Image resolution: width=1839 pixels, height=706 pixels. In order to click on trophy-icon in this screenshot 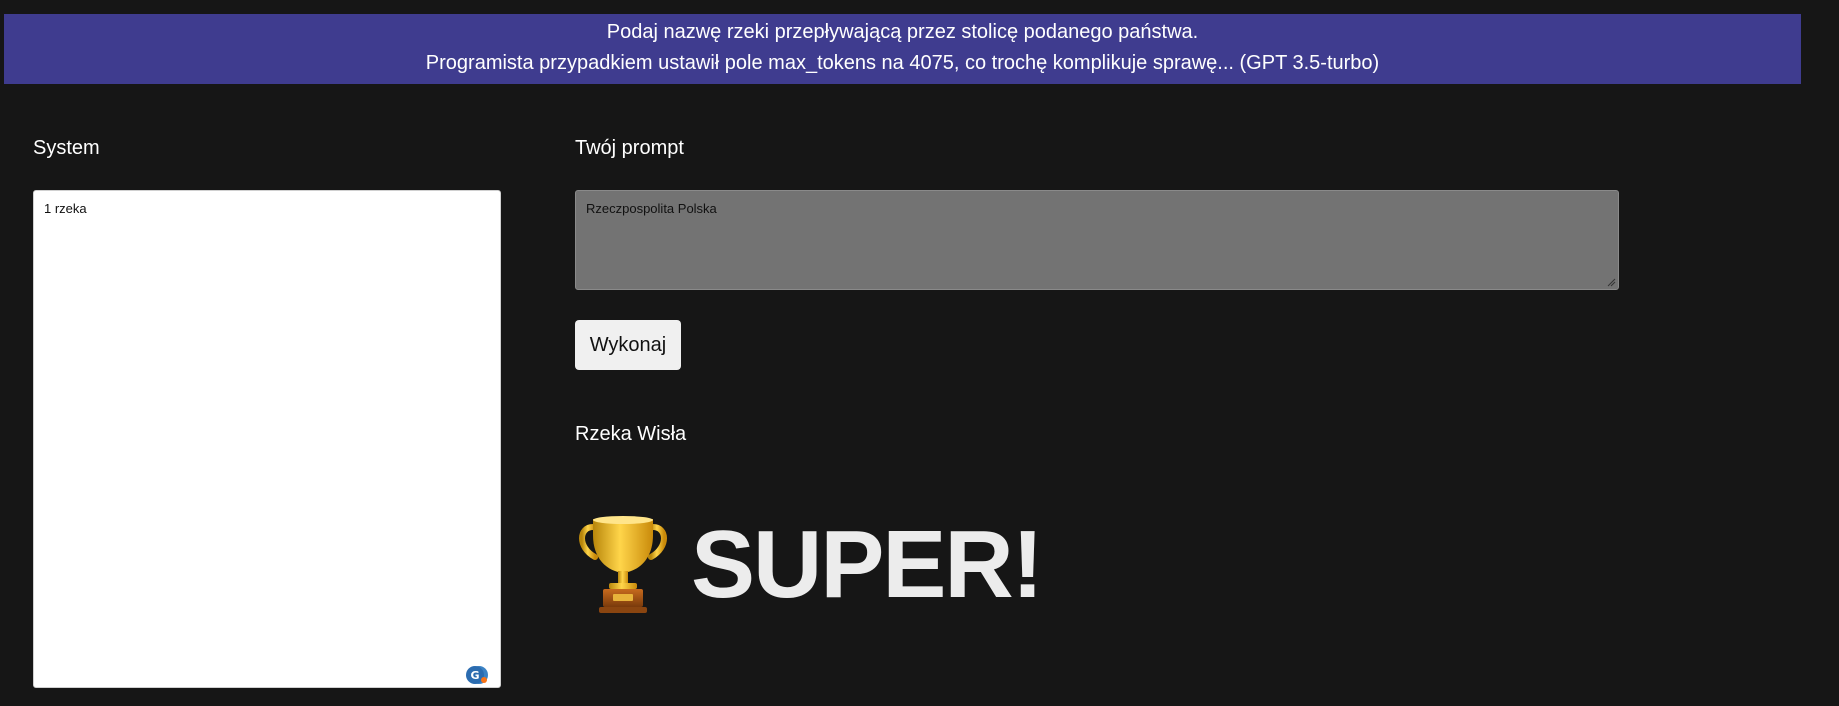, I will do `click(623, 564)`.